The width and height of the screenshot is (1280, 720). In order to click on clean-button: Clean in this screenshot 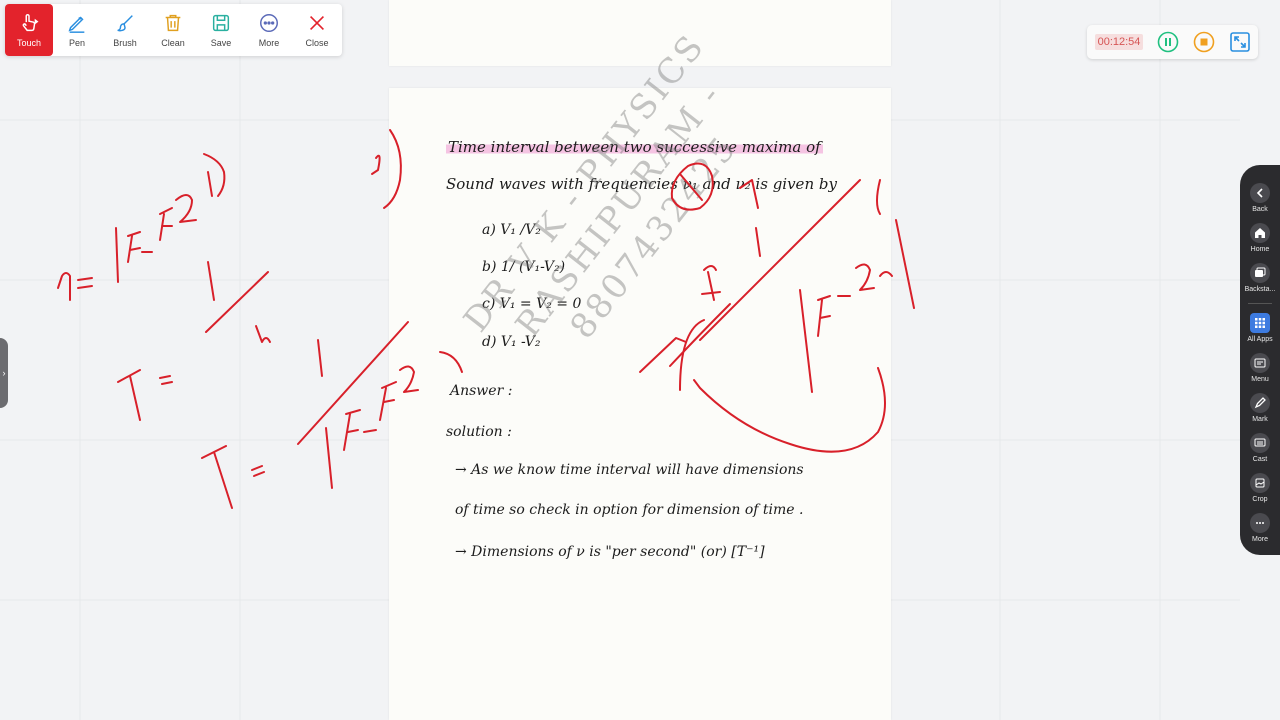, I will do `click(173, 30)`.